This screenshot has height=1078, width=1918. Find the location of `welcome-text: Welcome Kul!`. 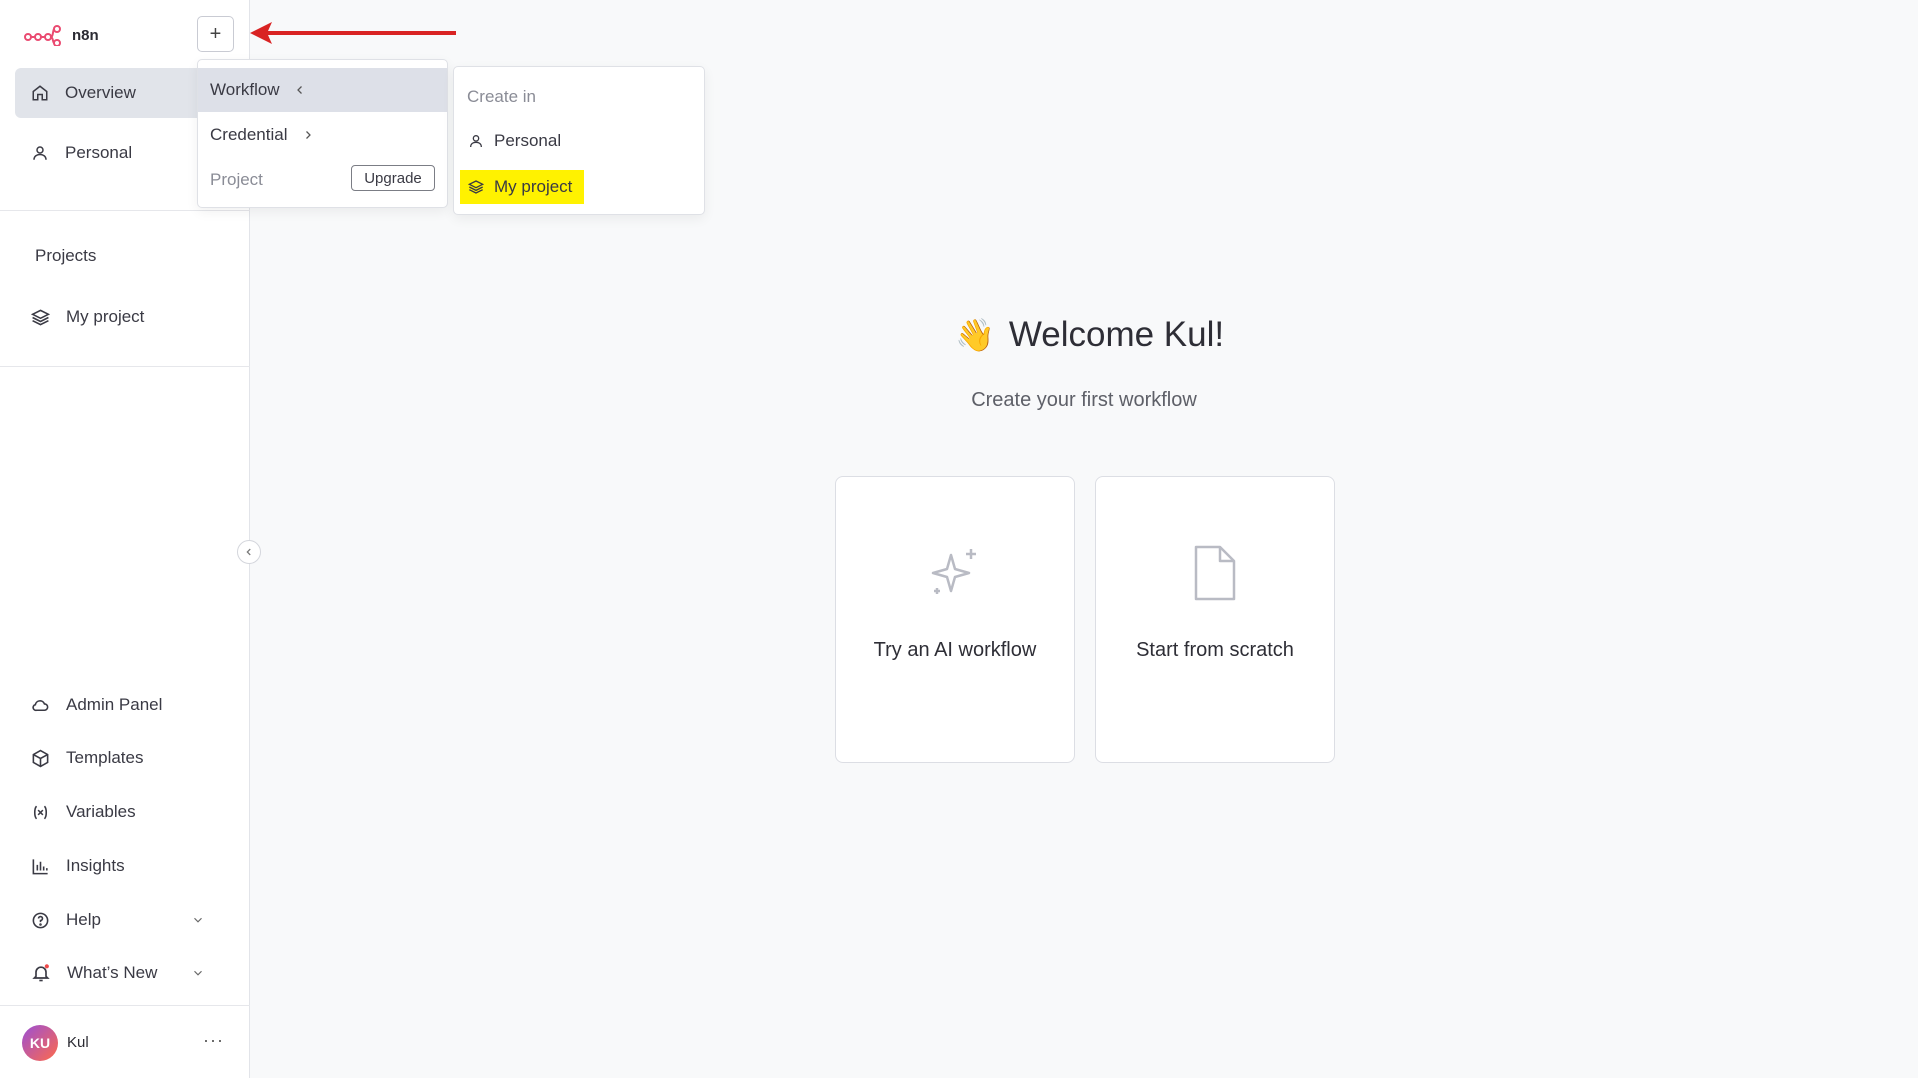

welcome-text: Welcome Kul! is located at coordinates (1116, 334).